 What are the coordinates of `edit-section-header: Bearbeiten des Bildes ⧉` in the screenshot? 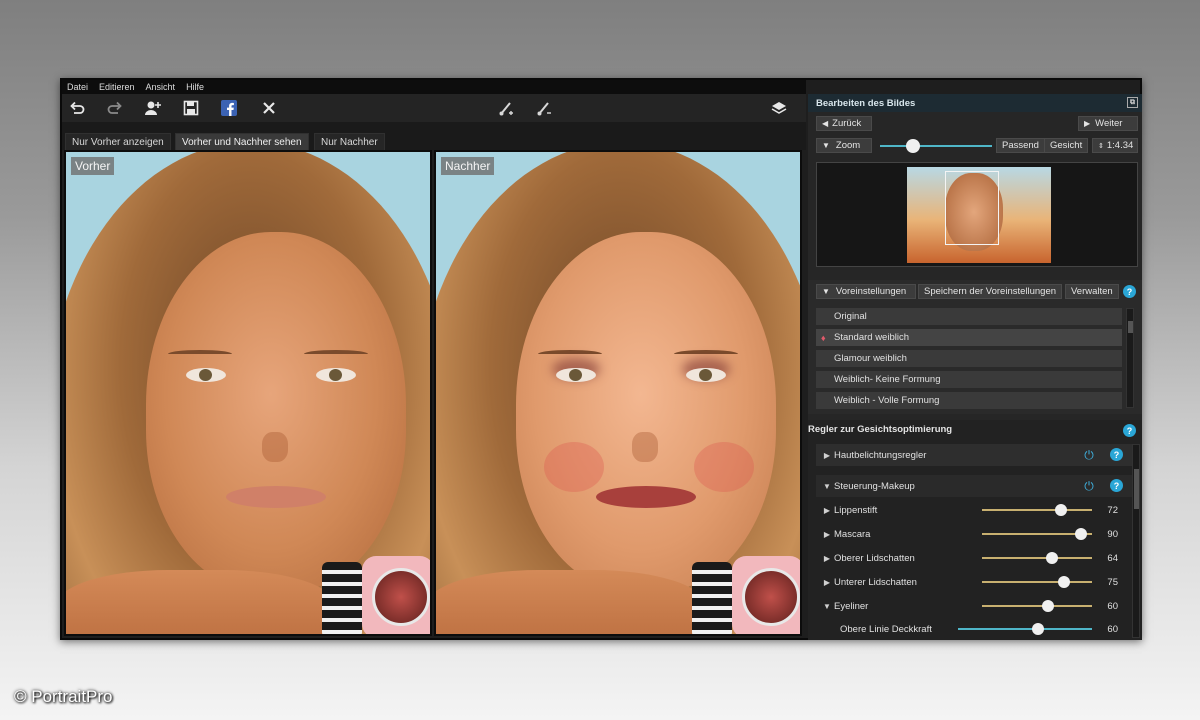 It's located at (975, 103).